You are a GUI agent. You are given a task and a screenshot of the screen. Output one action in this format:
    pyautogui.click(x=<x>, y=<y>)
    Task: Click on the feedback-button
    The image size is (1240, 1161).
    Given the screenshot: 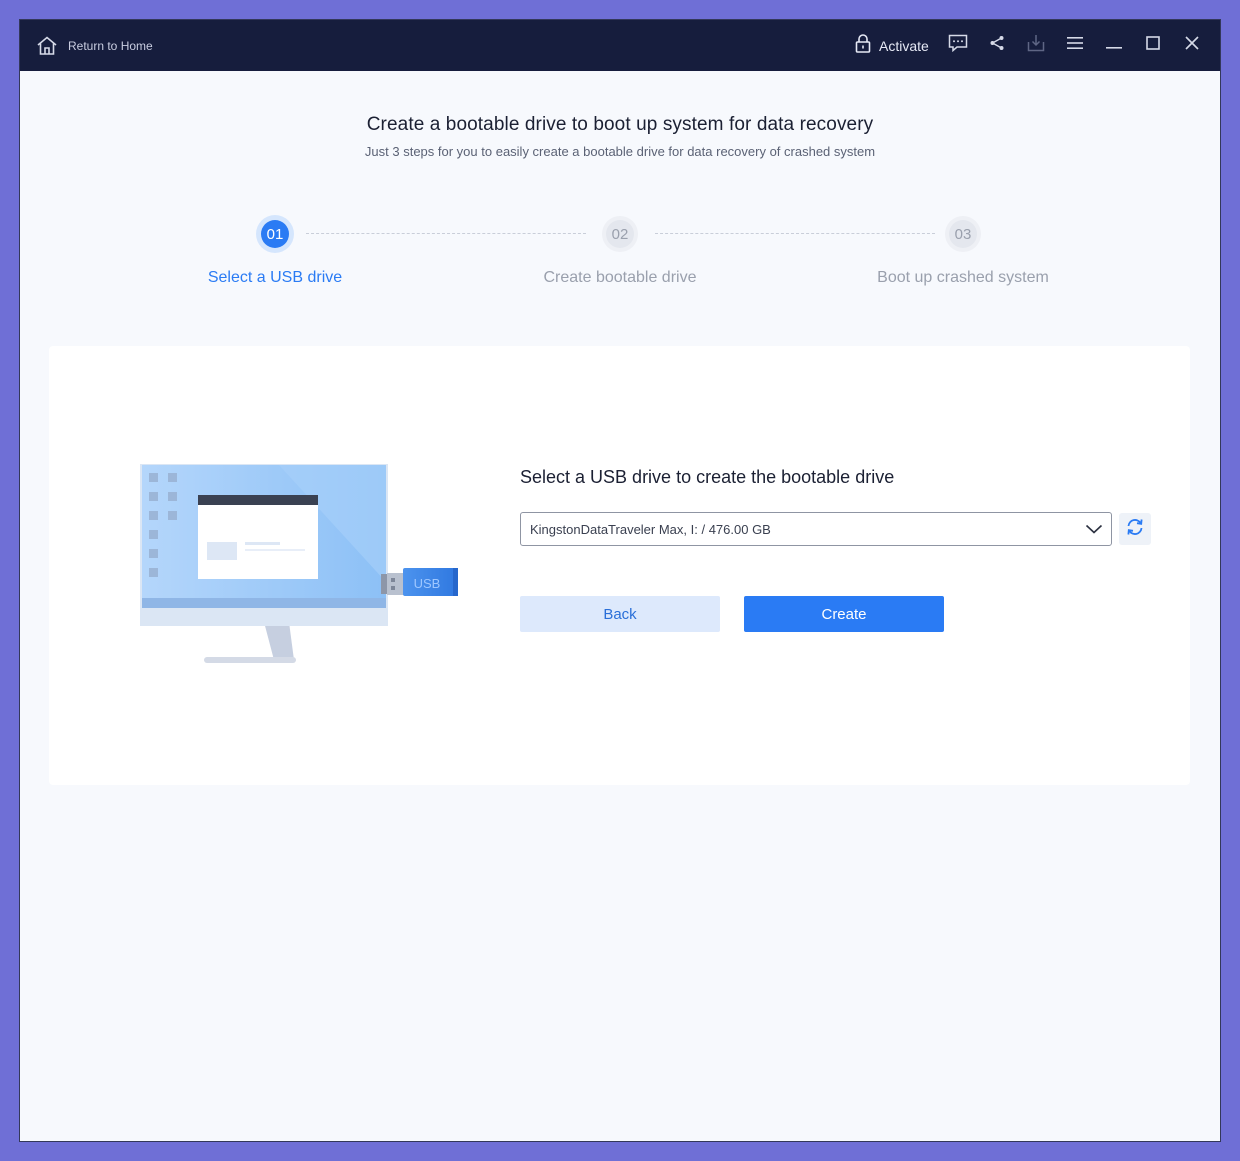 What is the action you would take?
    pyautogui.click(x=958, y=45)
    